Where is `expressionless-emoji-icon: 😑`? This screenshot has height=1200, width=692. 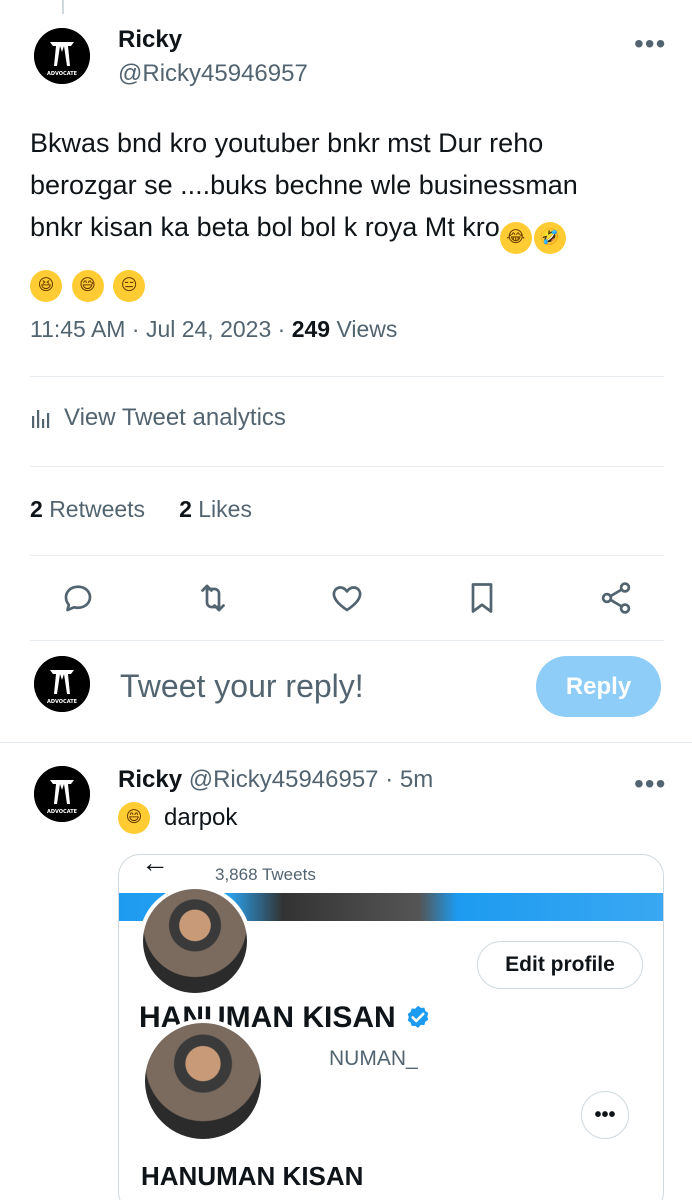 expressionless-emoji-icon: 😑 is located at coordinates (129, 286).